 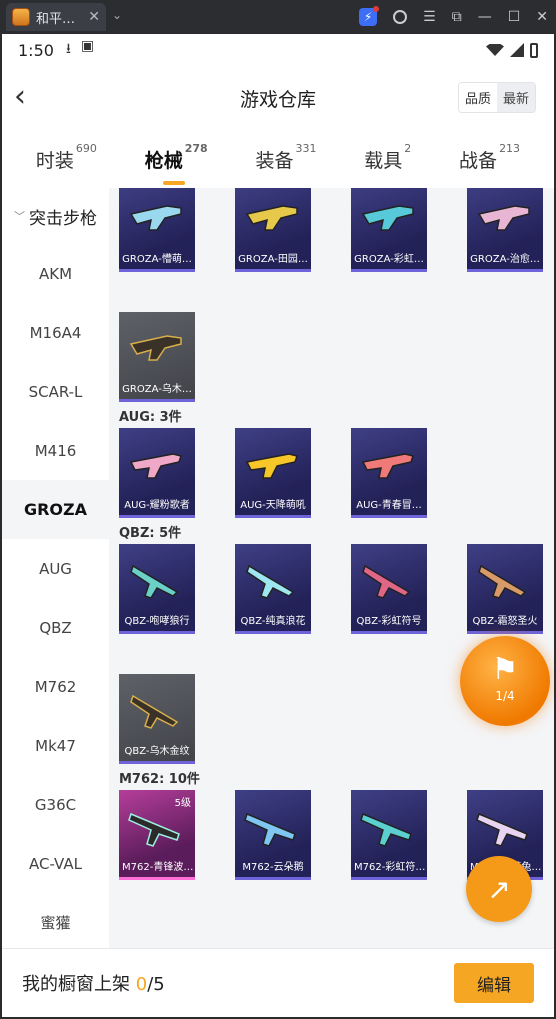 I want to click on flag-float-button: ⚑ 1/4, so click(x=505, y=681).